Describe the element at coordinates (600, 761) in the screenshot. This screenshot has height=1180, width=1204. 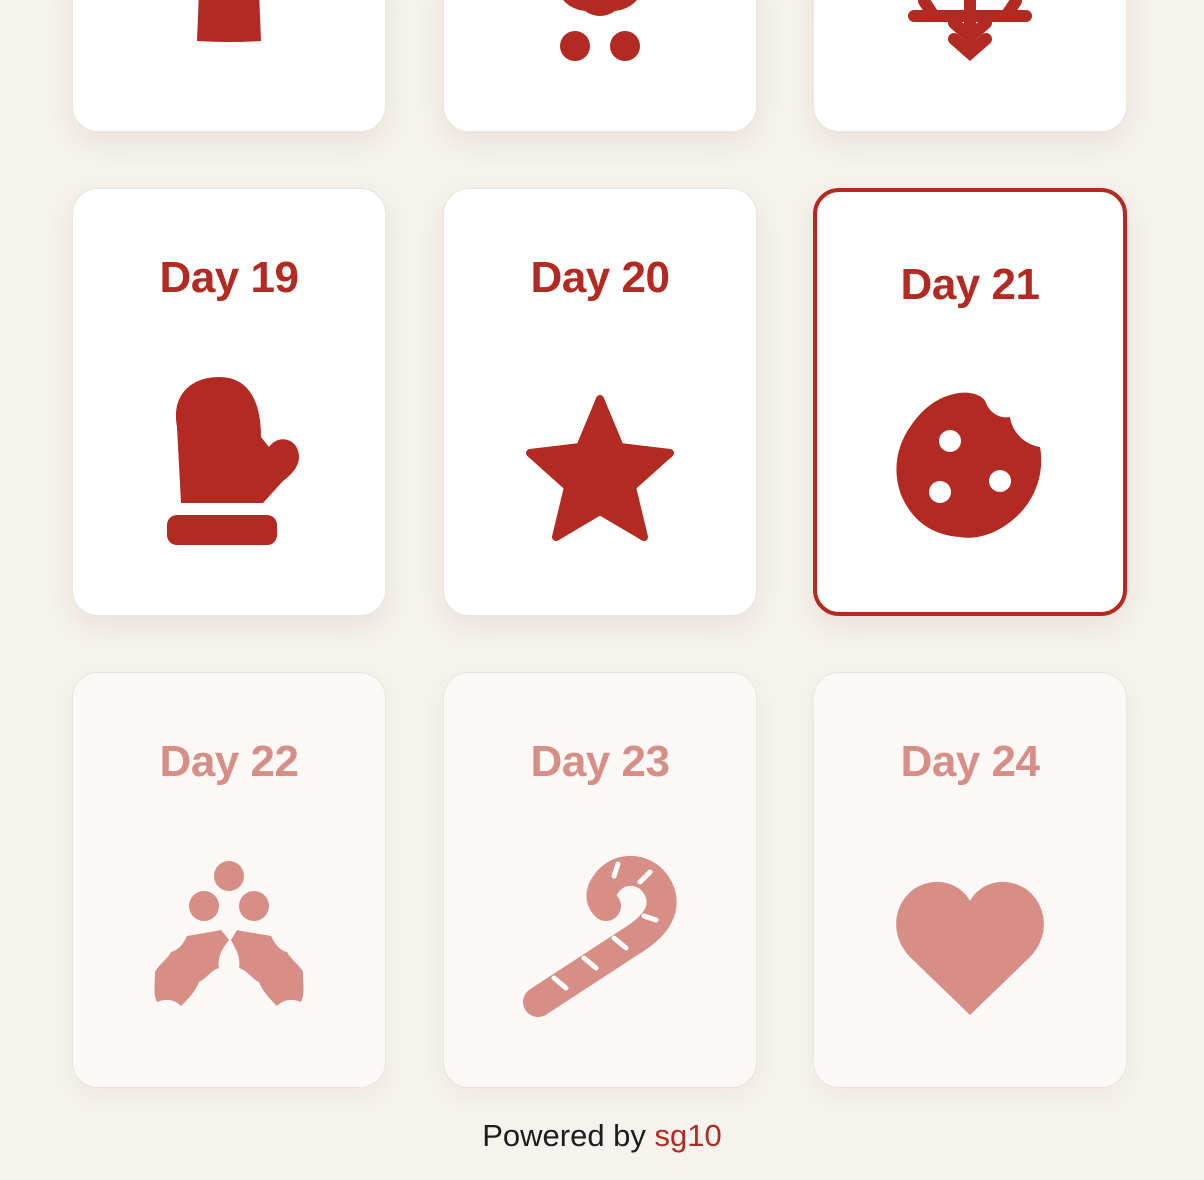
I see `day-label: Day 23` at that location.